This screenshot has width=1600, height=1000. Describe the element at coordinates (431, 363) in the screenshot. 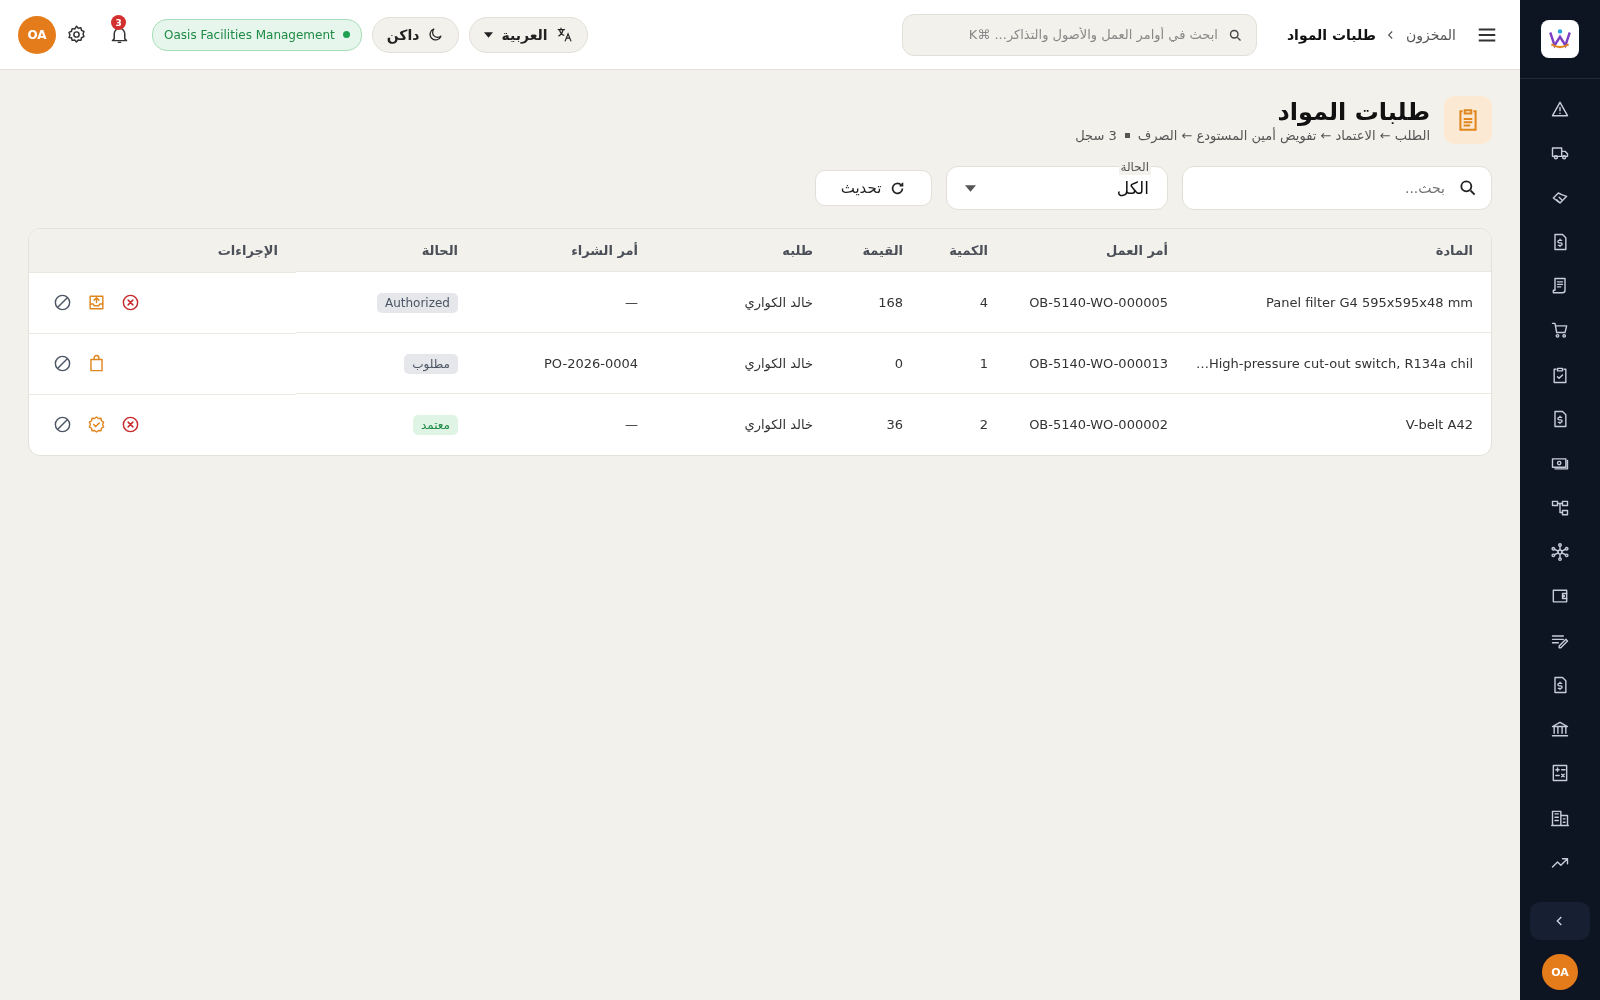

I see `status-chip: مطلوب` at that location.